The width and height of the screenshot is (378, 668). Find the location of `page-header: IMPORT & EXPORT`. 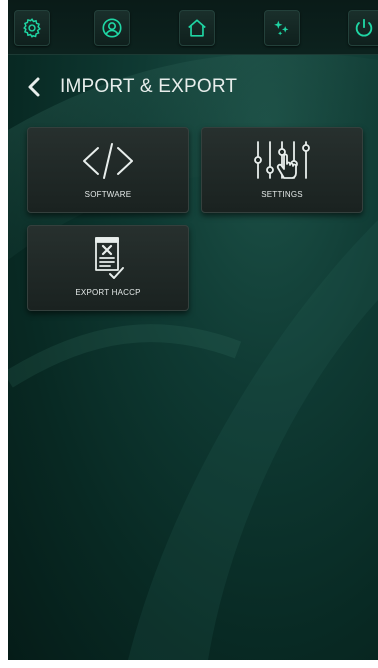

page-header: IMPORT & EXPORT is located at coordinates (193, 86).